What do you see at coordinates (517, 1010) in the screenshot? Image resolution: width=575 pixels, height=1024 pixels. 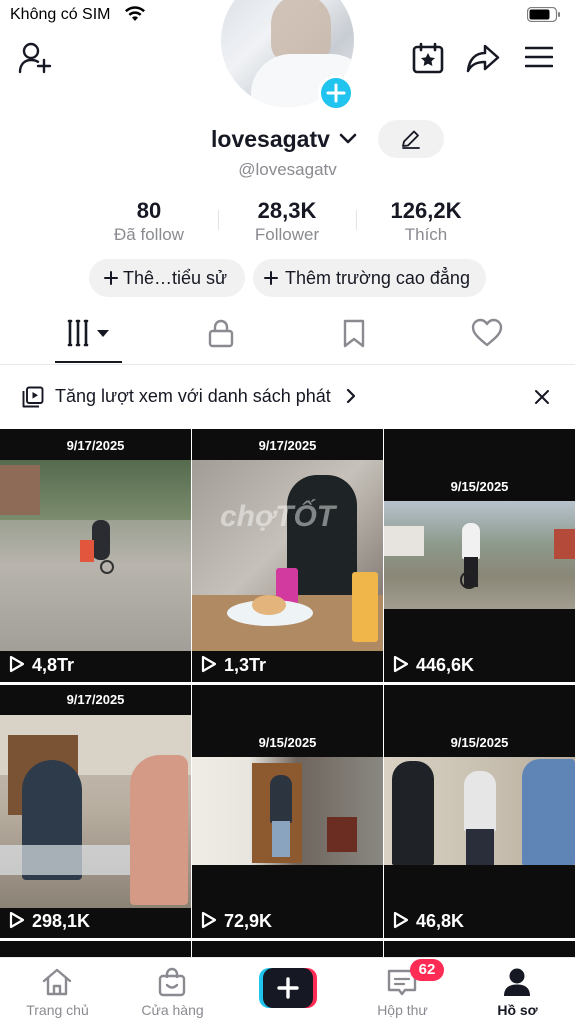 I see `nav-profile-label: Hồ sơ` at bounding box center [517, 1010].